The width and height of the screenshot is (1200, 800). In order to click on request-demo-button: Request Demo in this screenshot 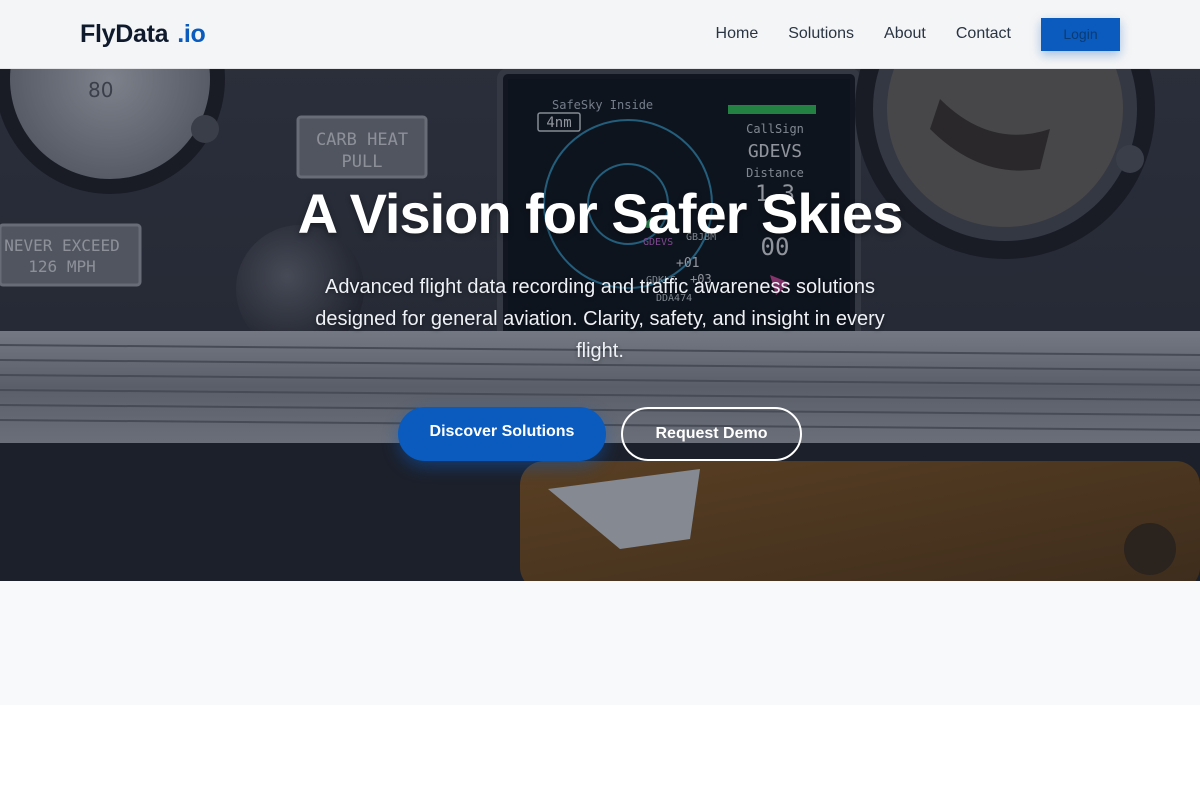, I will do `click(711, 434)`.